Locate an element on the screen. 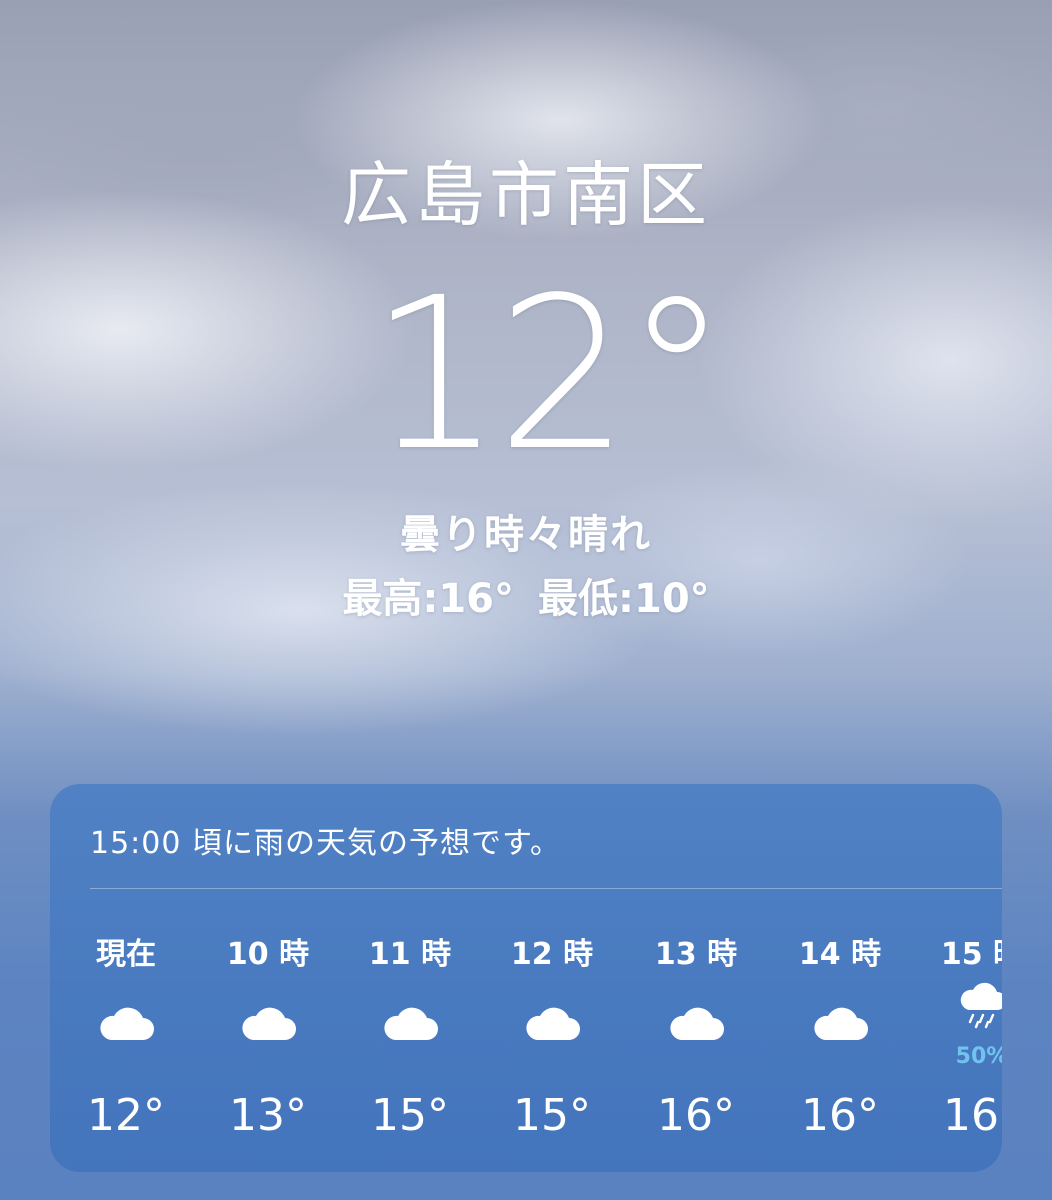 The height and width of the screenshot is (1200, 1052). city-name: 広島市南区 is located at coordinates (526, 195).